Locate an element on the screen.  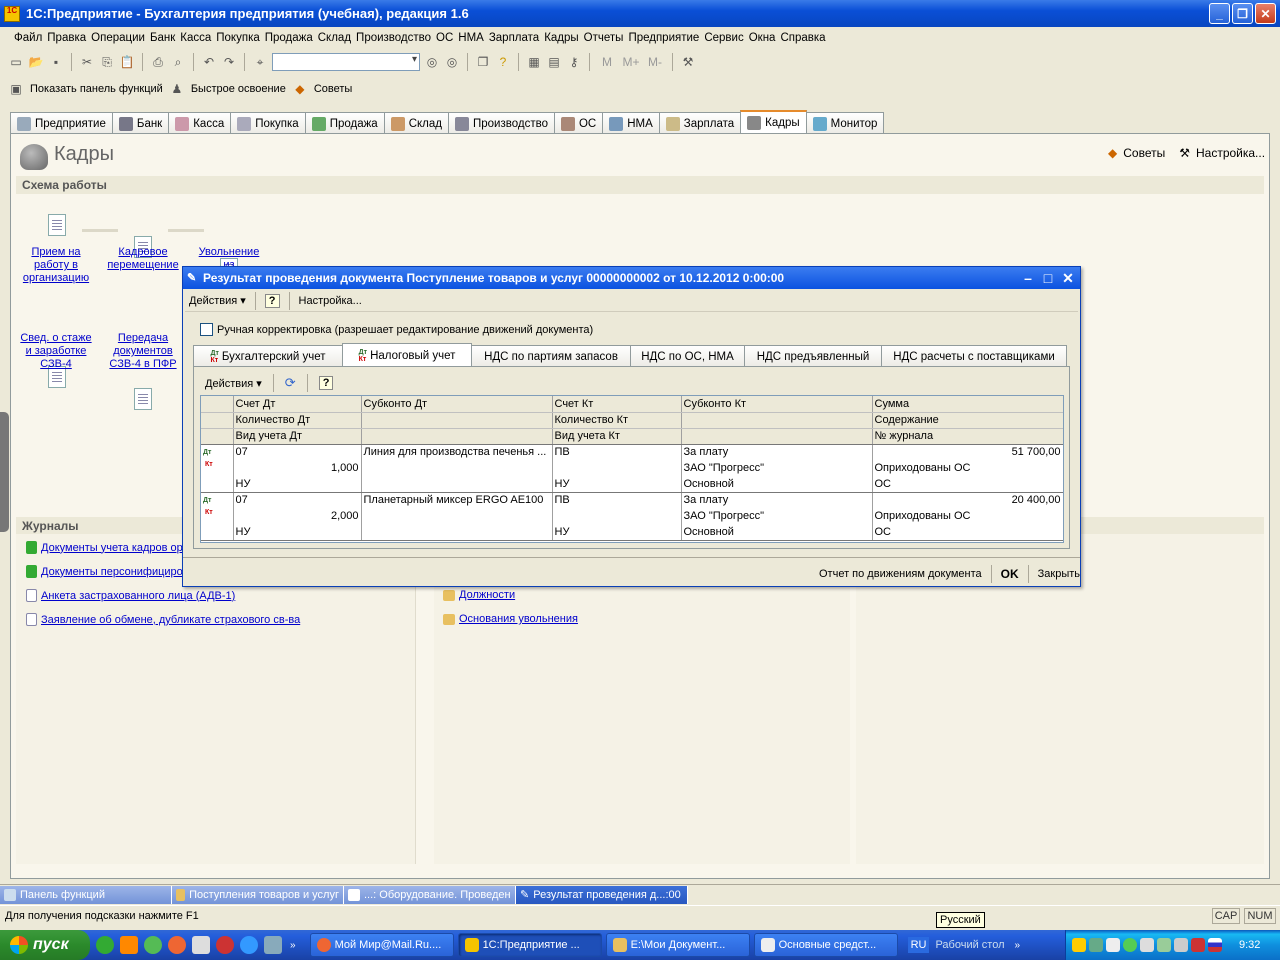
find-prev-icon: ◎ is located at coordinates (452, 62).